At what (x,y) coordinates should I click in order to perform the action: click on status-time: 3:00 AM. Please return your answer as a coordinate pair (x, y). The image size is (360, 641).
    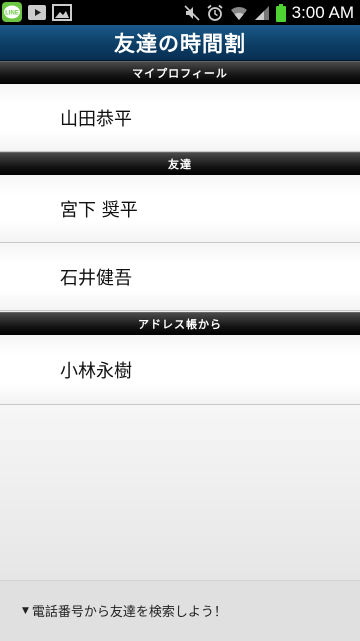
    Looking at the image, I should click on (322, 12).